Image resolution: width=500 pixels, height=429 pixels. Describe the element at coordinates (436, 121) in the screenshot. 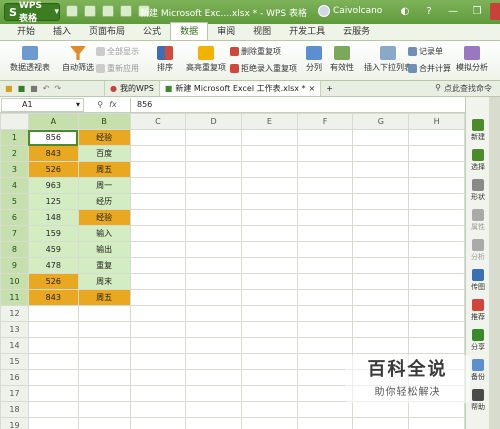

I see `column-header: H` at that location.